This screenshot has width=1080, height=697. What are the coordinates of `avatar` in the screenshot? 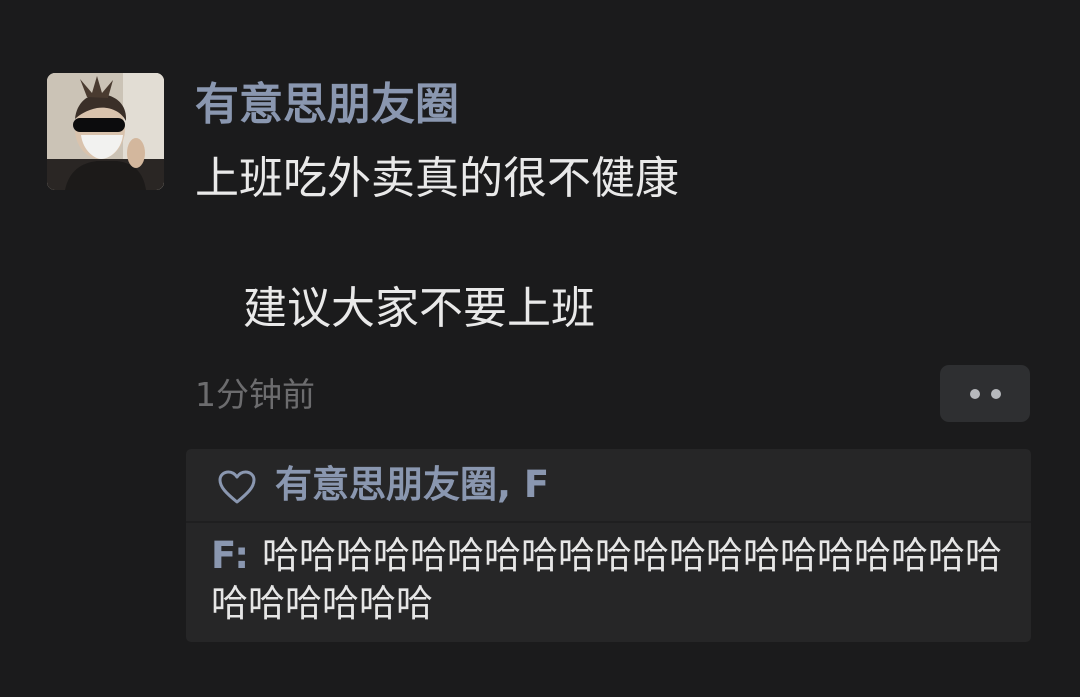 It's located at (105, 131).